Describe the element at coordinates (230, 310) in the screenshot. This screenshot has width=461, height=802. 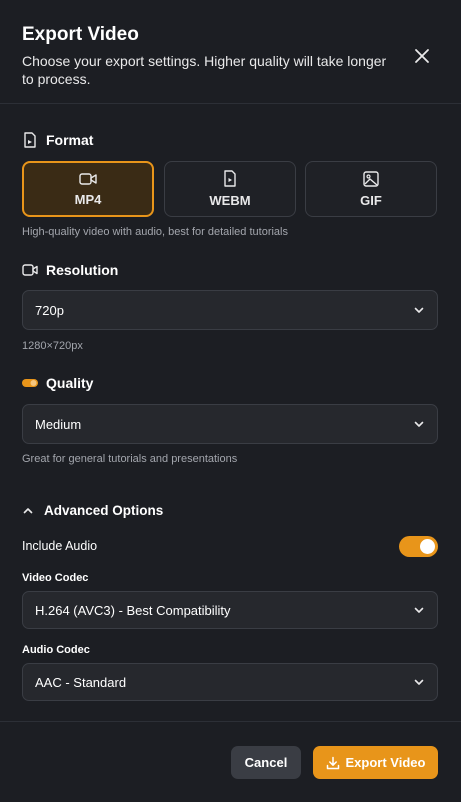
I see `resolution-select: 720p` at that location.